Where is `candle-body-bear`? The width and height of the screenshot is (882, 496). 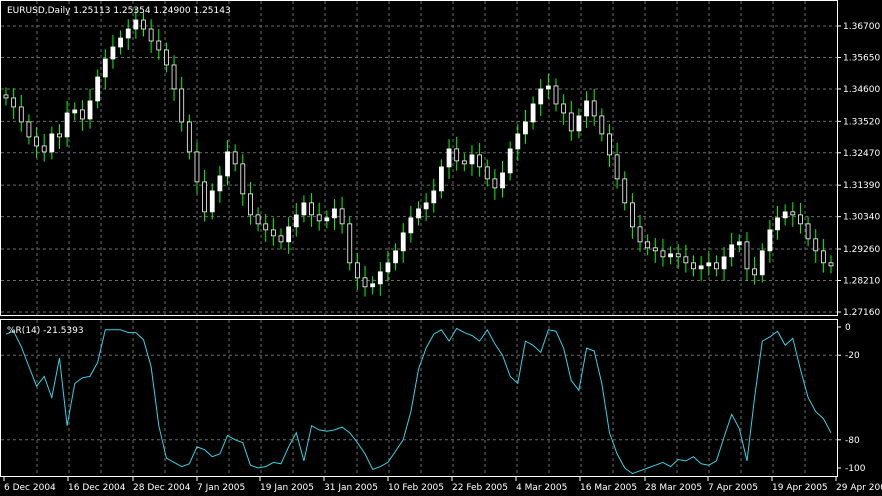
candle-body-bear is located at coordinates (640, 234).